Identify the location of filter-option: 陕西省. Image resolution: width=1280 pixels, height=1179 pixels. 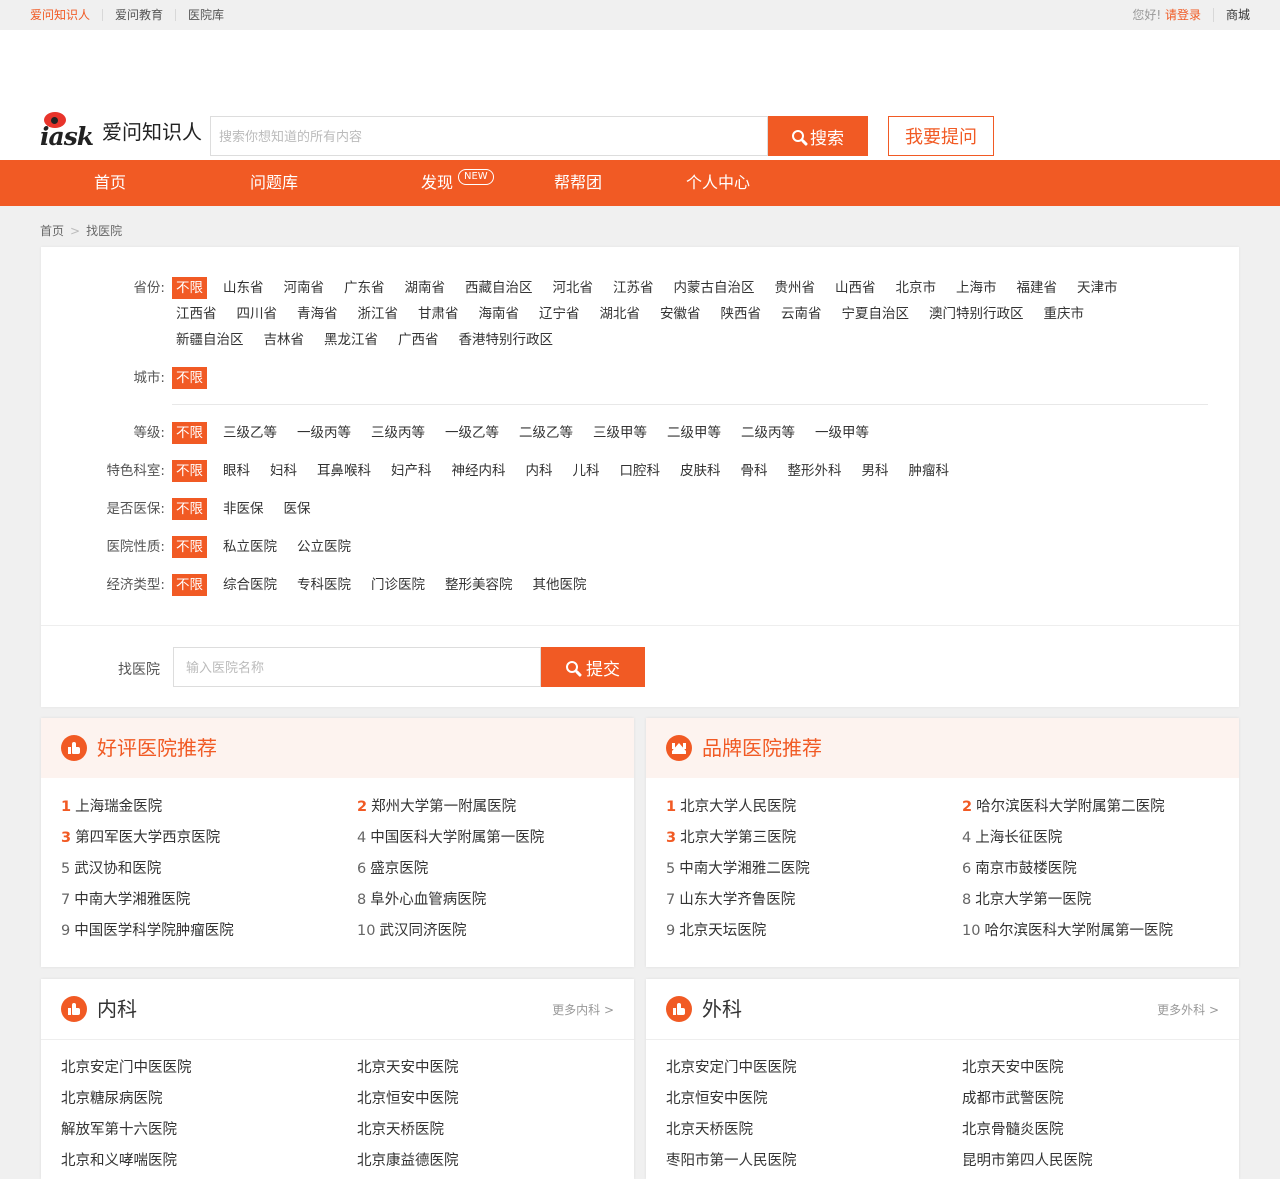
(741, 314).